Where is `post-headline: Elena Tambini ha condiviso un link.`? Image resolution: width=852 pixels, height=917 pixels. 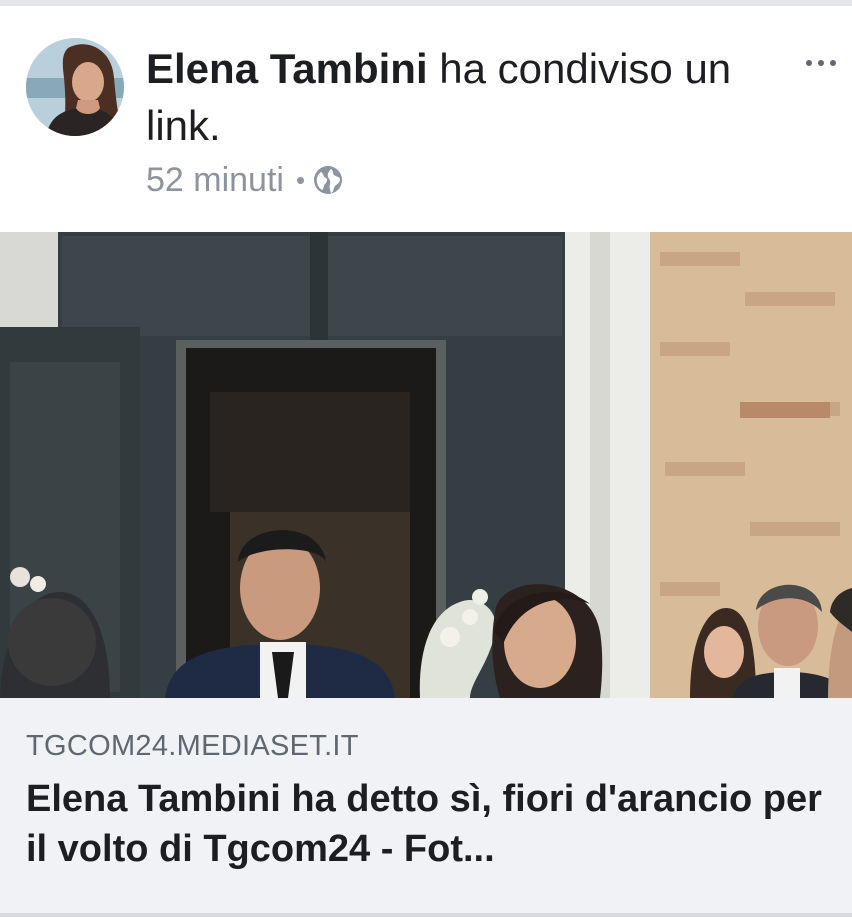 post-headline: Elena Tambini ha condiviso un link. is located at coordinates (456, 97).